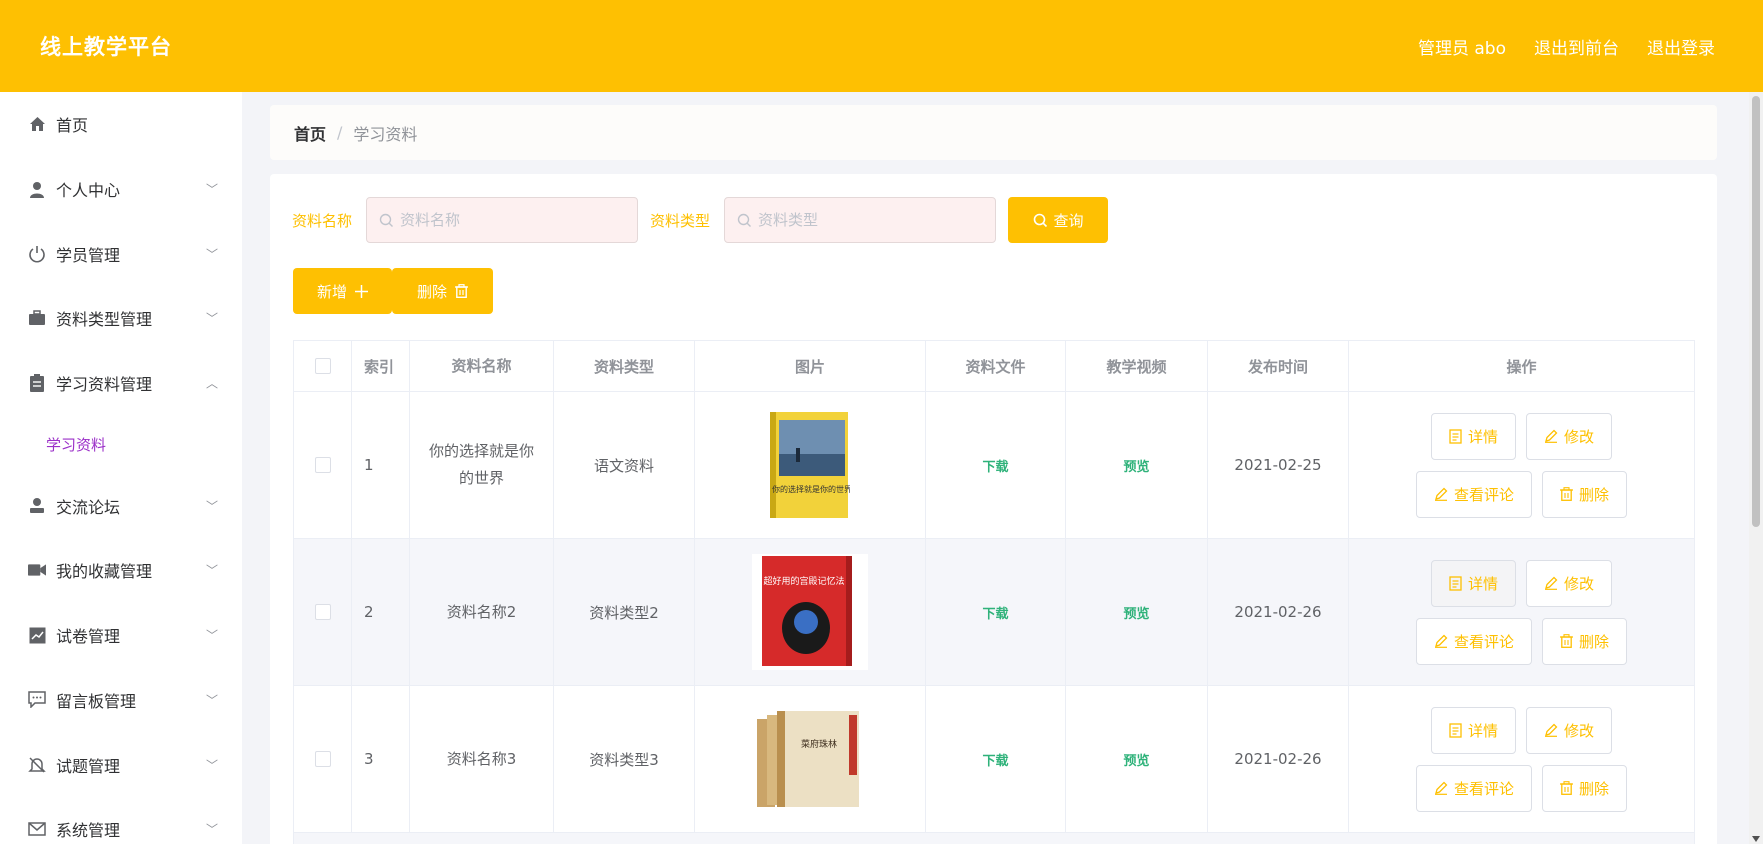 Image resolution: width=1763 pixels, height=844 pixels. What do you see at coordinates (1462, 46) in the screenshot?
I see `admin-user-link: 管理员 abo` at bounding box center [1462, 46].